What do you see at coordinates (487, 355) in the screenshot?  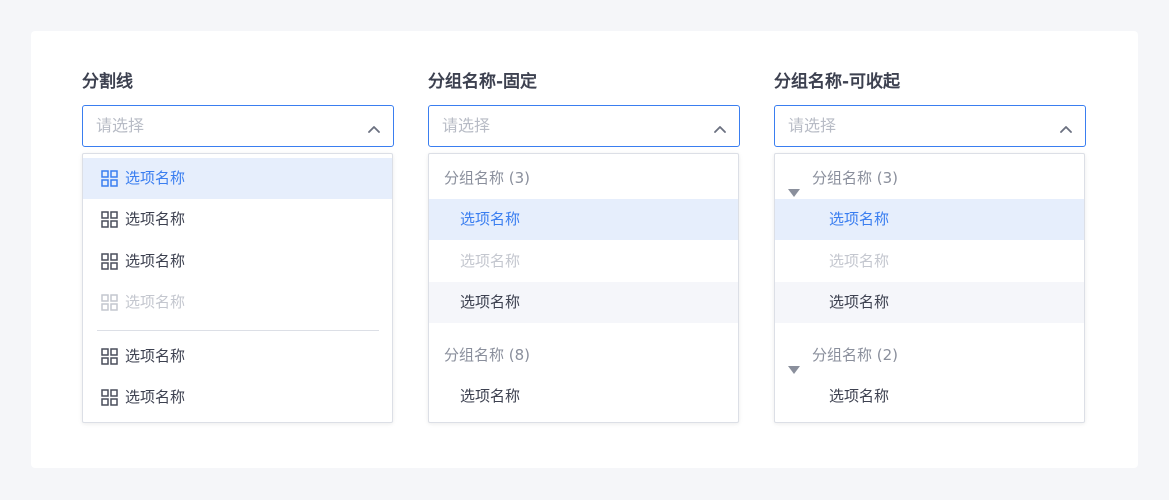 I see `group-label: 分组名称 (8)` at bounding box center [487, 355].